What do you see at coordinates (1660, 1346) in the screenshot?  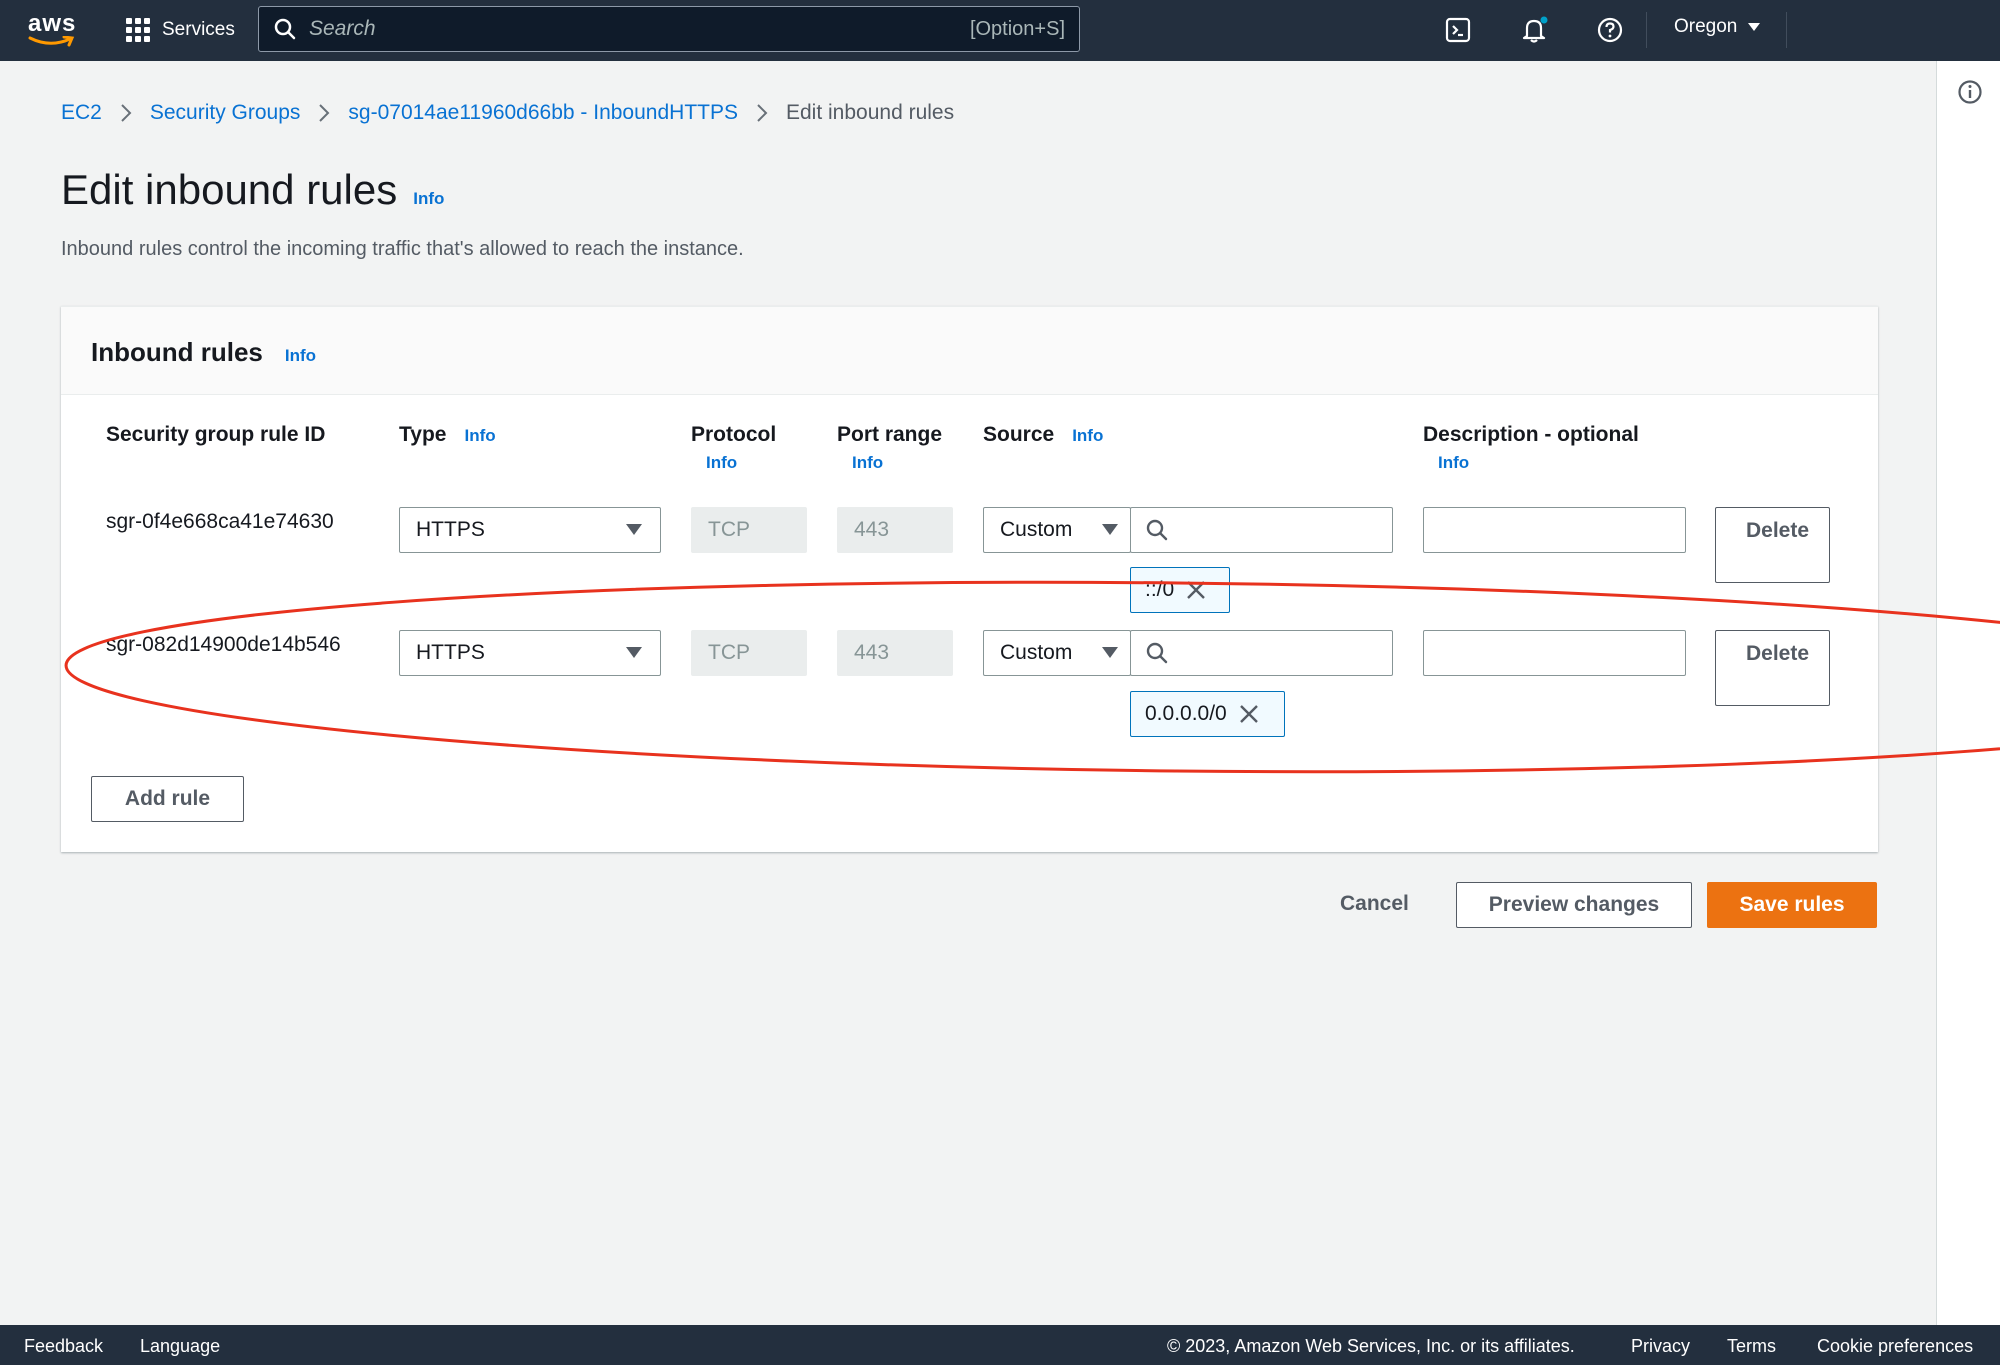 I see `privacy-link: Privacy` at bounding box center [1660, 1346].